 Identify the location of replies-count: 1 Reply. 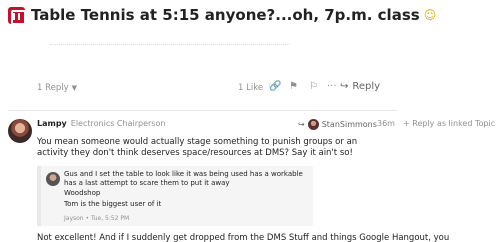
(53, 88).